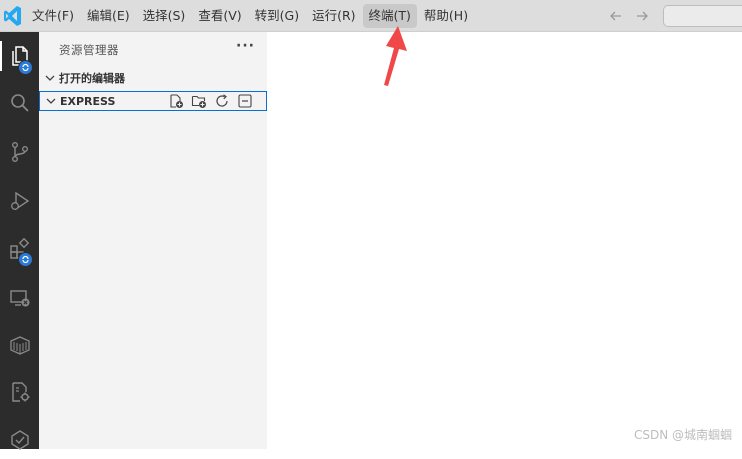 This screenshot has width=742, height=459. I want to click on menu-go: 转到(G), so click(277, 16).